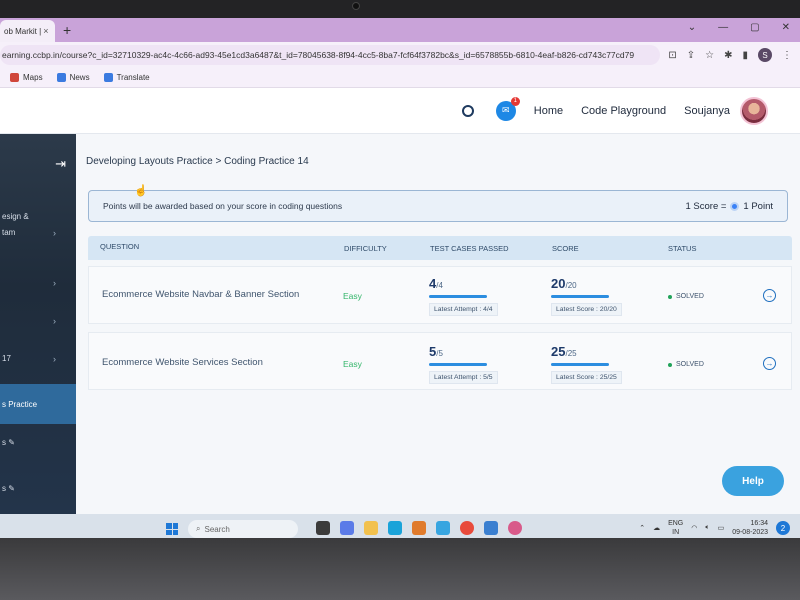 The image size is (800, 600). What do you see at coordinates (586, 363) in the screenshot?
I see `score-cell: 25/25 Latest Score : 25/25` at bounding box center [586, 363].